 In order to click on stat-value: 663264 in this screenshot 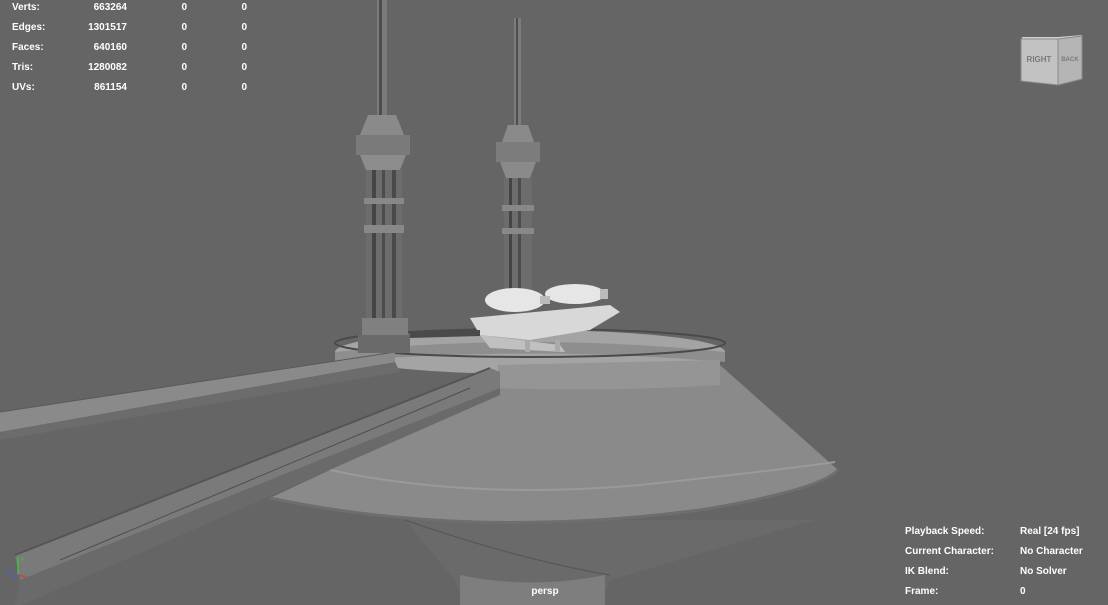, I will do `click(110, 7)`.